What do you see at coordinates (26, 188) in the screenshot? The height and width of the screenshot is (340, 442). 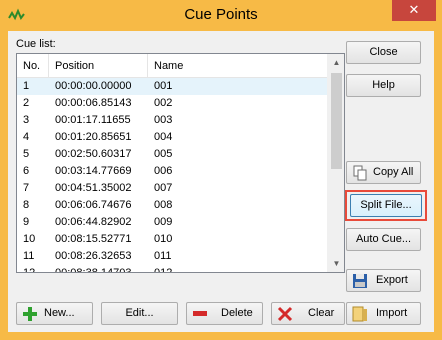 I see `cell-no: 7` at bounding box center [26, 188].